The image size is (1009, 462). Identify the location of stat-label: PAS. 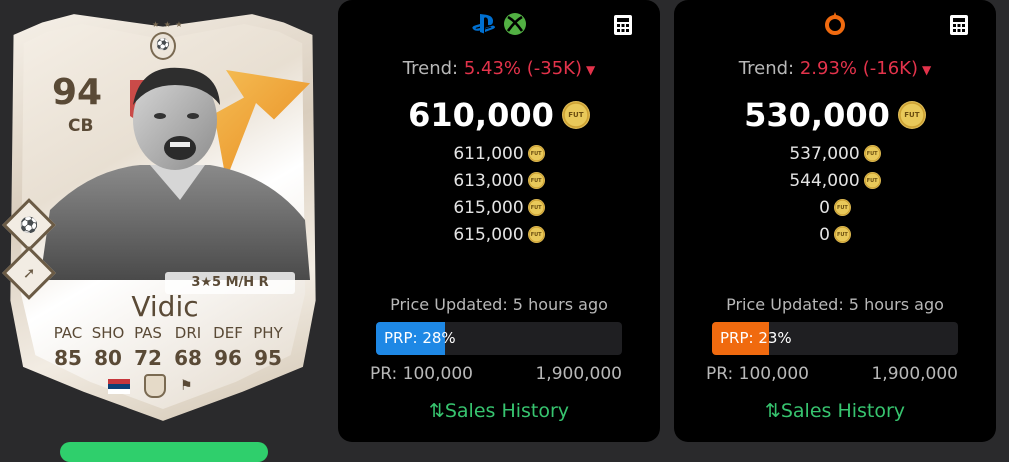
(148, 333).